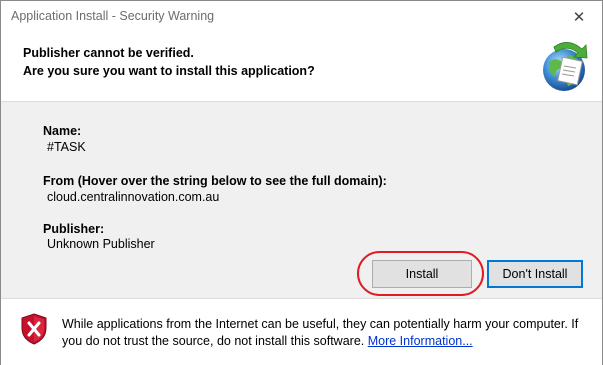 The image size is (603, 365). What do you see at coordinates (66, 147) in the screenshot?
I see `application-name: #TASK` at bounding box center [66, 147].